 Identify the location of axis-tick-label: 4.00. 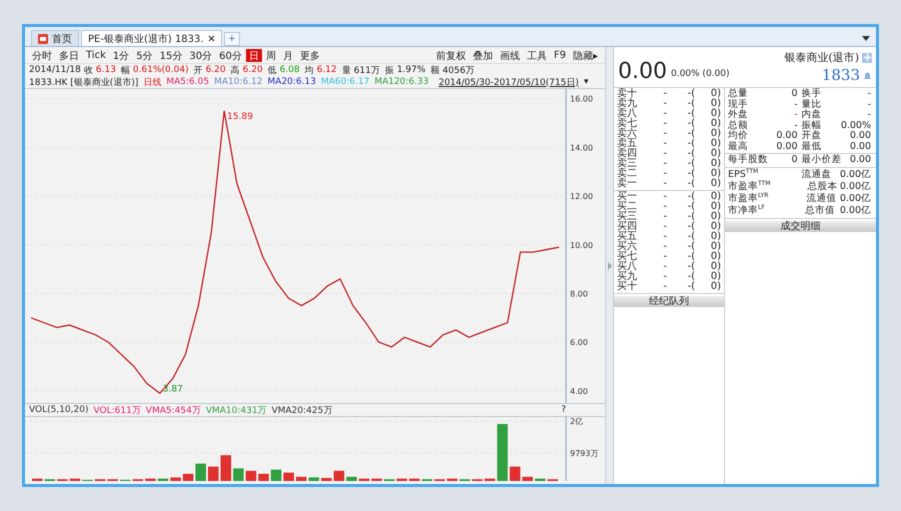
(579, 391).